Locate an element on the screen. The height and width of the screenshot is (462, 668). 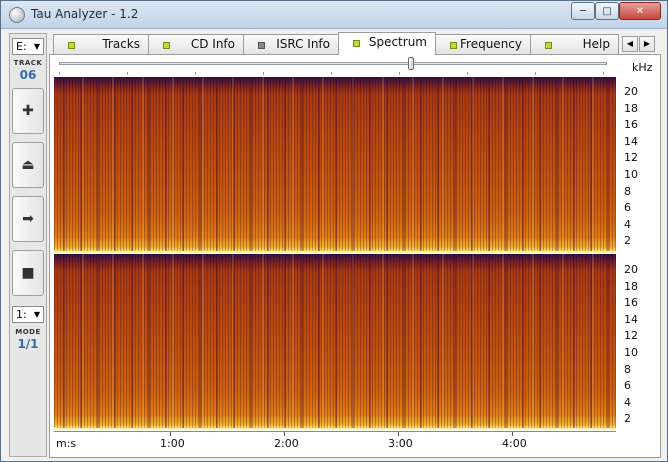
maximize-button: □ is located at coordinates (607, 11).